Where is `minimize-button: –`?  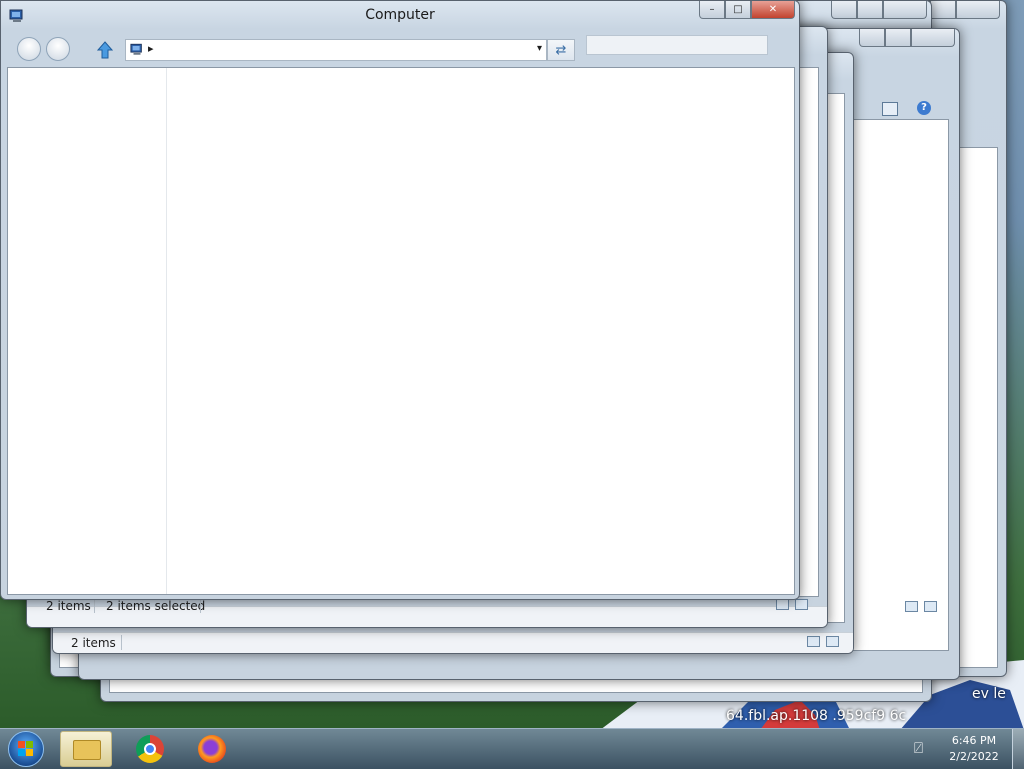
minimize-button: – is located at coordinates (712, 10).